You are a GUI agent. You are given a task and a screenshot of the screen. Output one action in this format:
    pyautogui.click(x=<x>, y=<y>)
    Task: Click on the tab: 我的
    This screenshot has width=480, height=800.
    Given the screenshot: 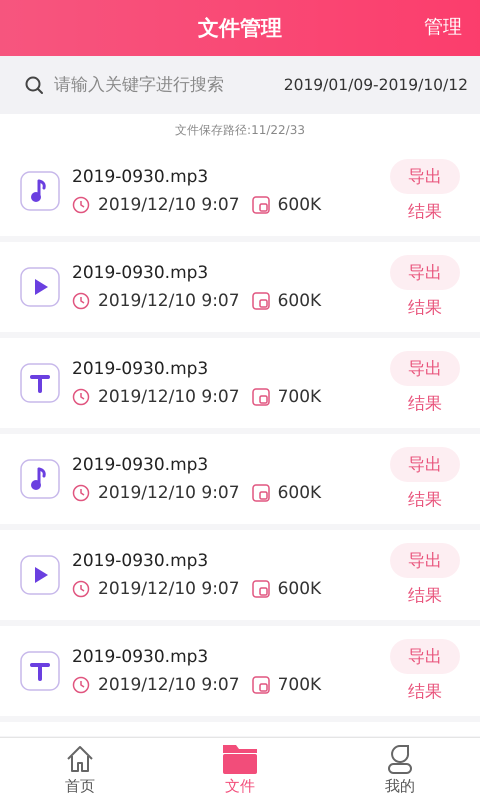 What is the action you would take?
    pyautogui.click(x=400, y=769)
    